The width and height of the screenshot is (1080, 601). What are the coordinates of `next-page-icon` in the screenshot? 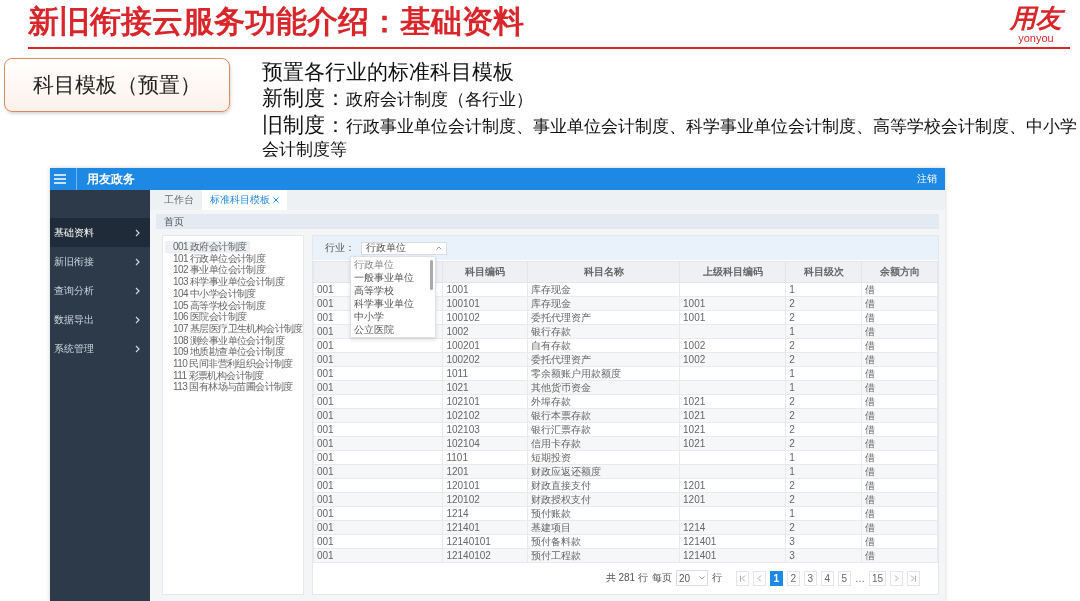 It's located at (896, 578).